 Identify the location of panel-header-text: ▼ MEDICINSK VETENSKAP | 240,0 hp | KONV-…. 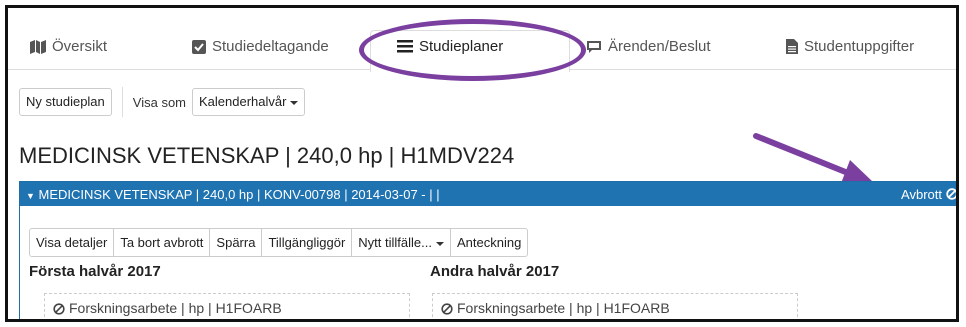
(233, 194).